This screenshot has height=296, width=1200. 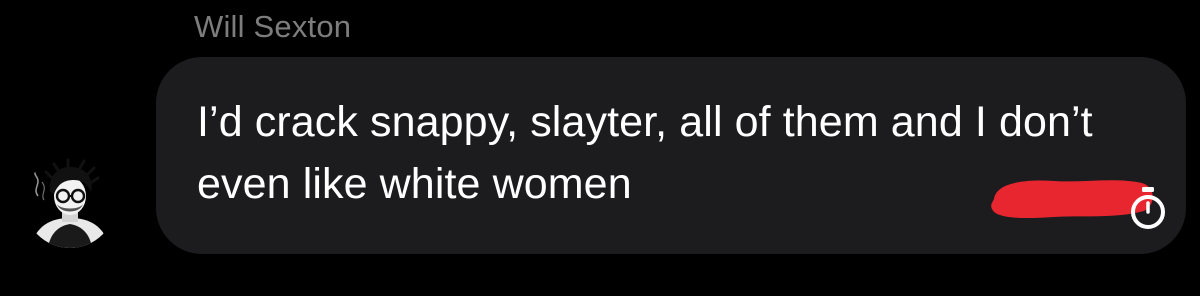 I want to click on avatar-illustration, so click(x=70, y=202).